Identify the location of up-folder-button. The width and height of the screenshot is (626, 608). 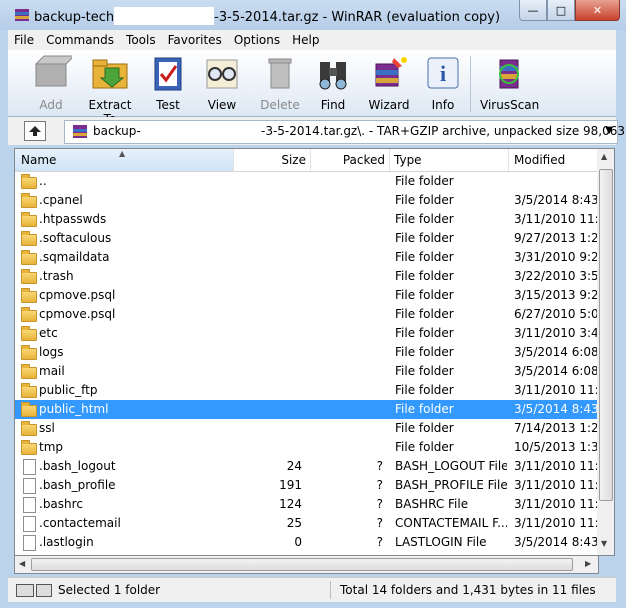
(35, 131).